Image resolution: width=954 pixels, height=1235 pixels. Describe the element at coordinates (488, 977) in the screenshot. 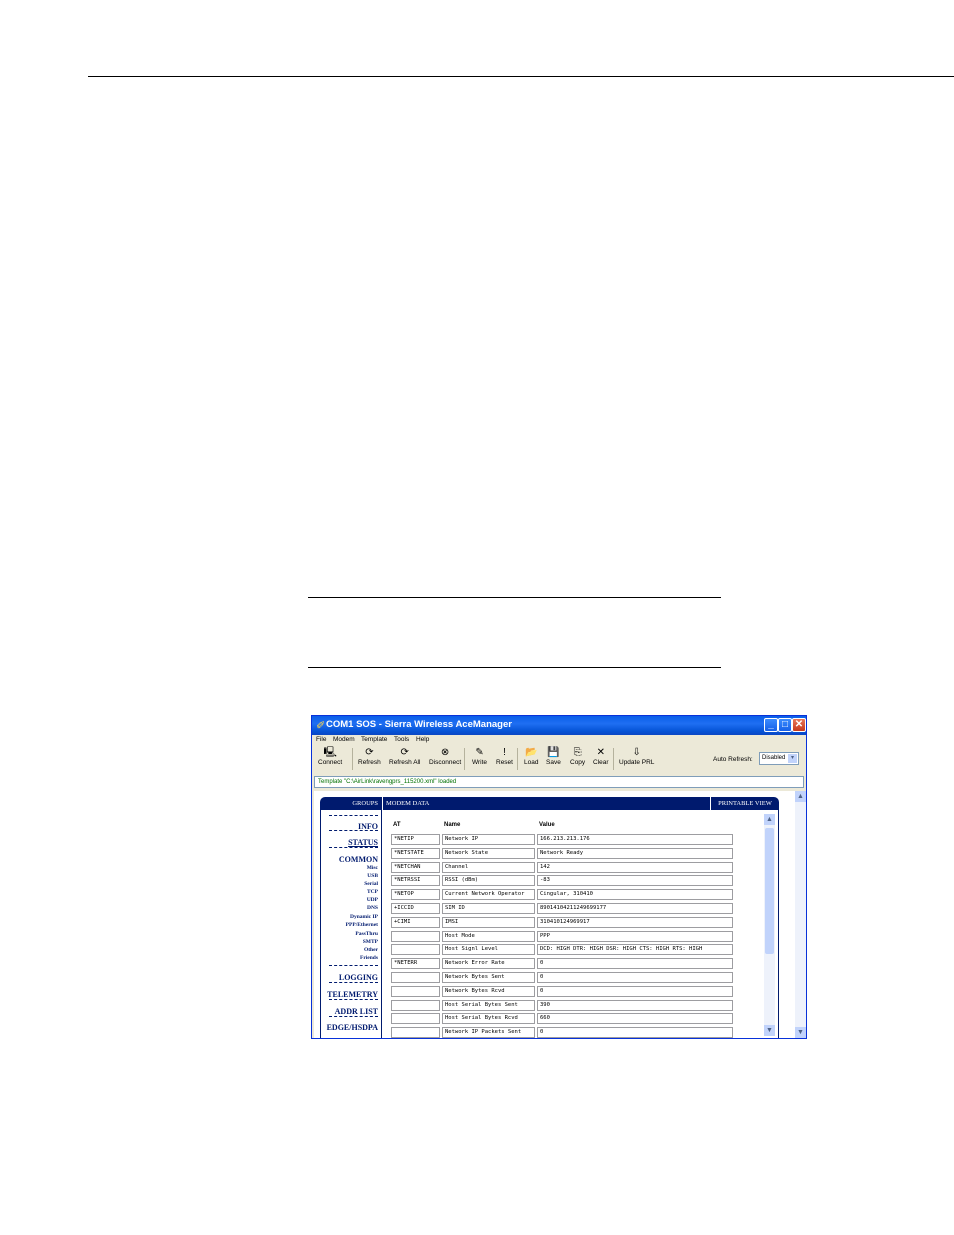

I see `name-cell: Network Bytes Sent` at that location.